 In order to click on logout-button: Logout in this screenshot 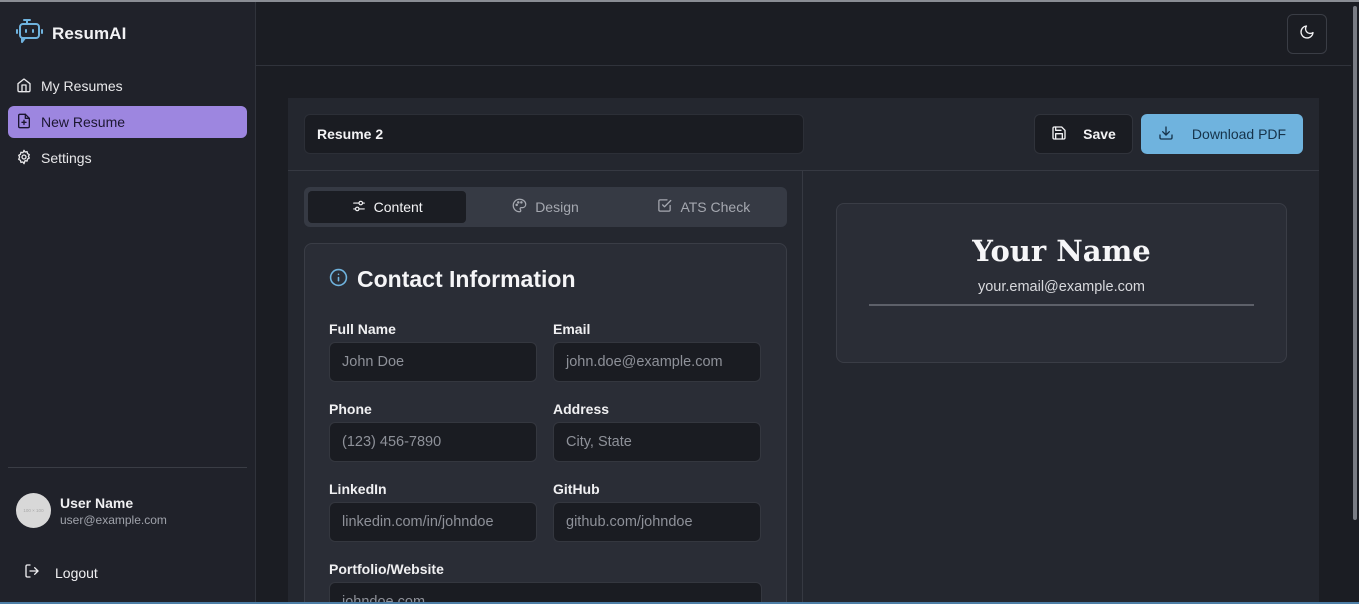, I will do `click(61, 572)`.